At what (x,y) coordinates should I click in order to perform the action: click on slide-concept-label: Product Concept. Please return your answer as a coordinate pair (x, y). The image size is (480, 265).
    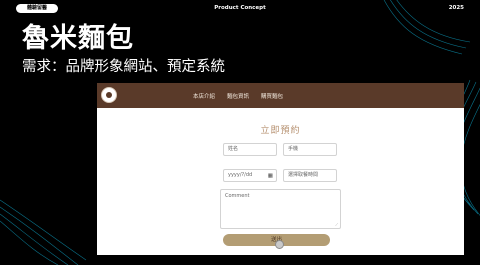
    Looking at the image, I should click on (240, 8).